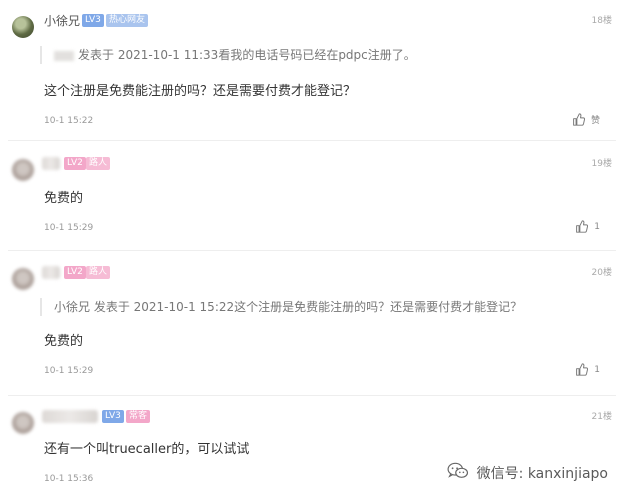 The image size is (624, 501). I want to click on floor-number: 21楼, so click(601, 417).